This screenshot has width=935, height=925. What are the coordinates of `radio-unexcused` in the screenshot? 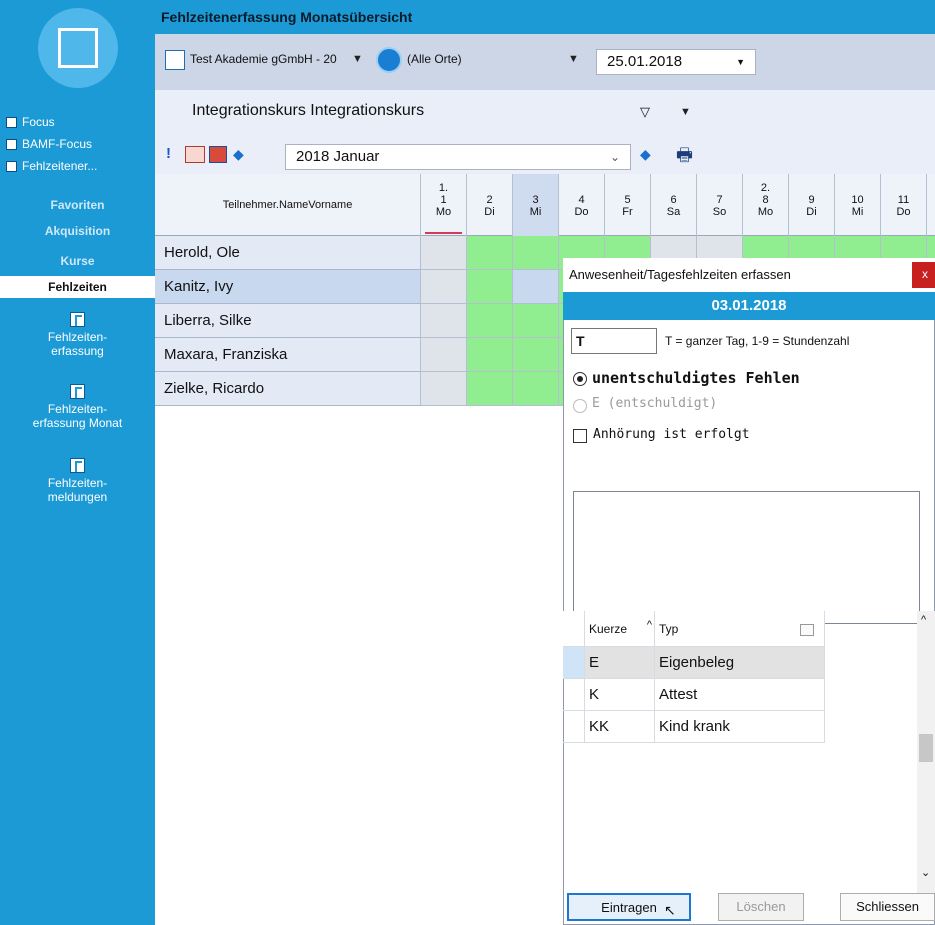 It's located at (580, 379).